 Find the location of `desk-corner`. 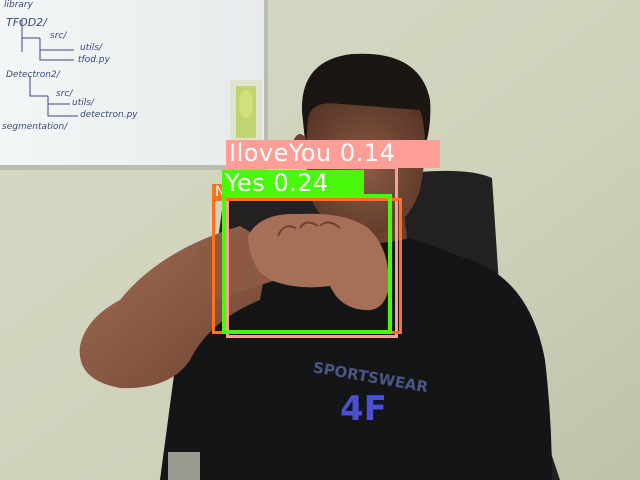

desk-corner is located at coordinates (184, 466).